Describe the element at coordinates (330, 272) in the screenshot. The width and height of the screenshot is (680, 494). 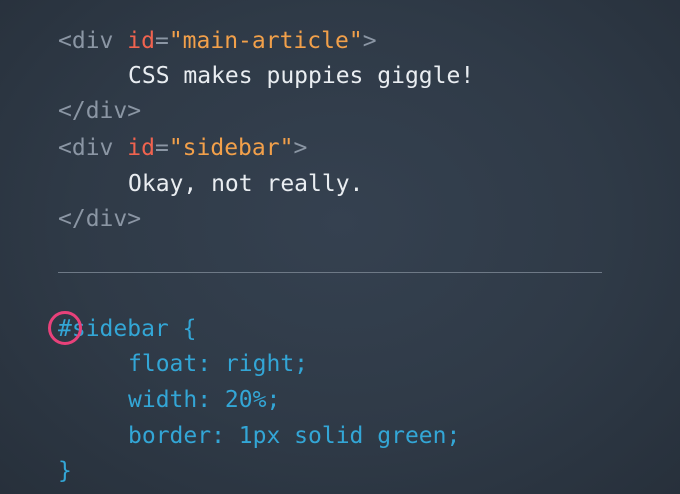
I see `section-divider` at that location.